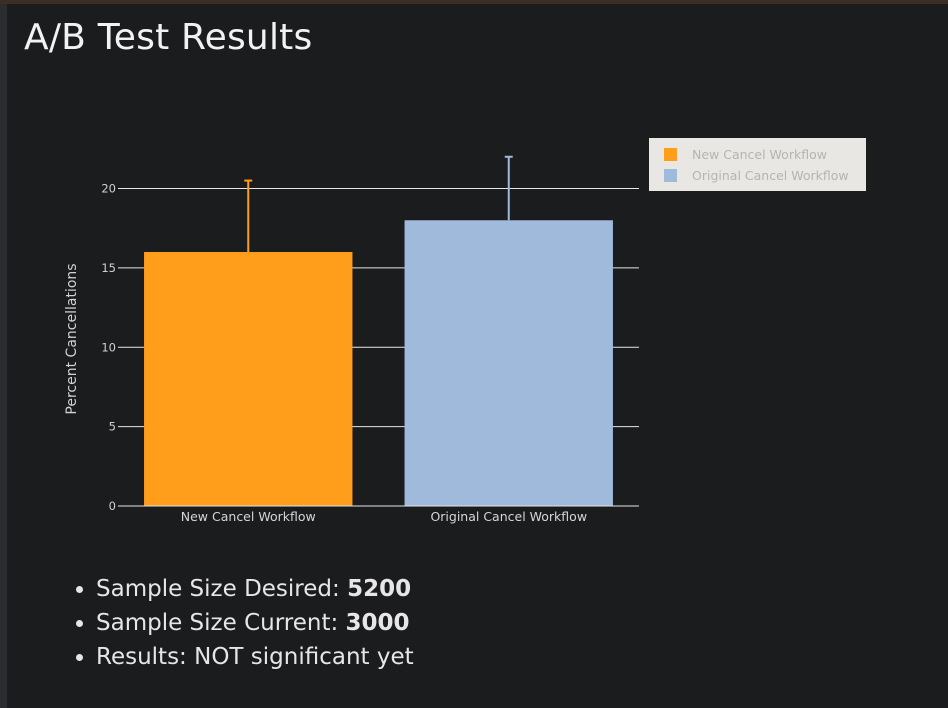  Describe the element at coordinates (72, 338) in the screenshot. I see `y-axis-title: Percent Cancellations` at that location.